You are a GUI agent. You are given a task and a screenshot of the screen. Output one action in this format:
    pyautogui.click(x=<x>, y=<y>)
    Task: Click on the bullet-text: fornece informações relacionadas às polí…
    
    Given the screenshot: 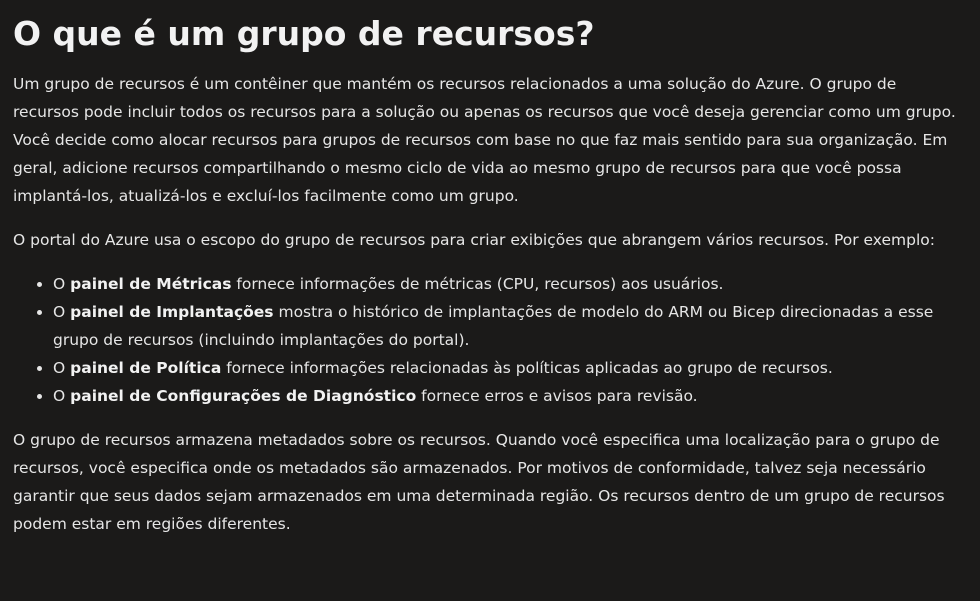 What is the action you would take?
    pyautogui.click(x=527, y=368)
    